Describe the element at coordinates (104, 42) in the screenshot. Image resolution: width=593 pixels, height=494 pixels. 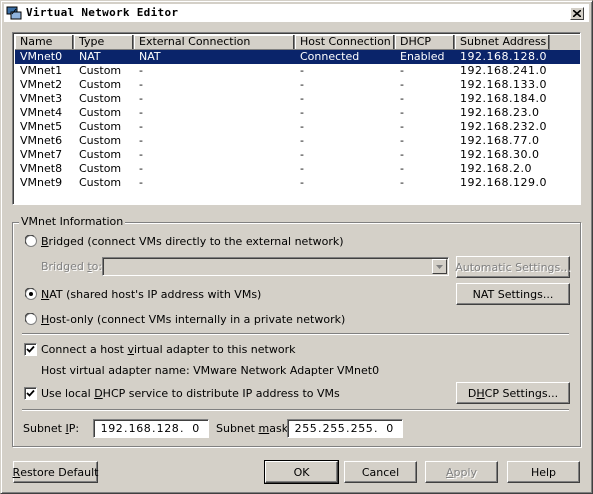
I see `column-header-type: Type` at that location.